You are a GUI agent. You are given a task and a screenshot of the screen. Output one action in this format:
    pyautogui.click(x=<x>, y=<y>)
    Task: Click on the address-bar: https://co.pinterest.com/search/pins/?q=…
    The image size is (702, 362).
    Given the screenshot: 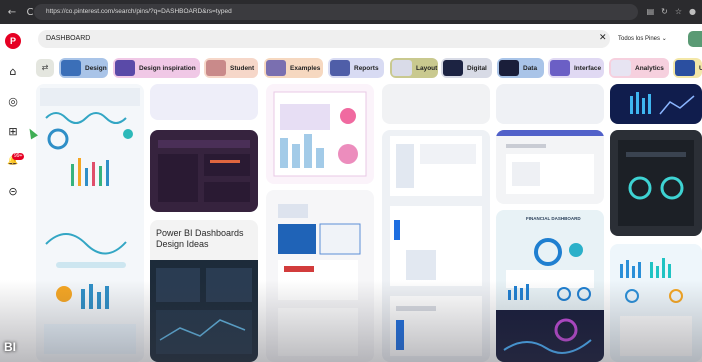 What is the action you would take?
    pyautogui.click(x=336, y=12)
    